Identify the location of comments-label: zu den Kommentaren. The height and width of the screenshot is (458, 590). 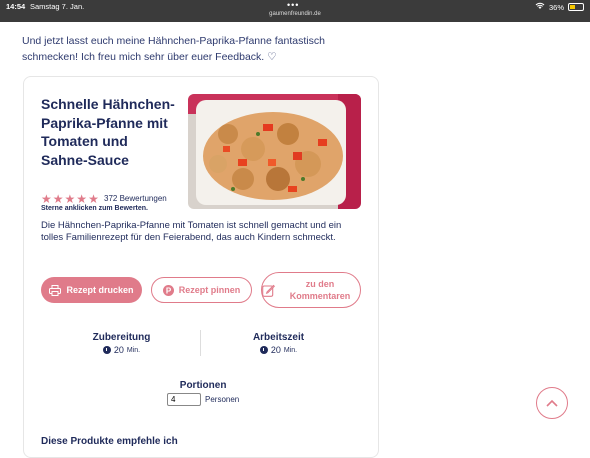
(320, 290).